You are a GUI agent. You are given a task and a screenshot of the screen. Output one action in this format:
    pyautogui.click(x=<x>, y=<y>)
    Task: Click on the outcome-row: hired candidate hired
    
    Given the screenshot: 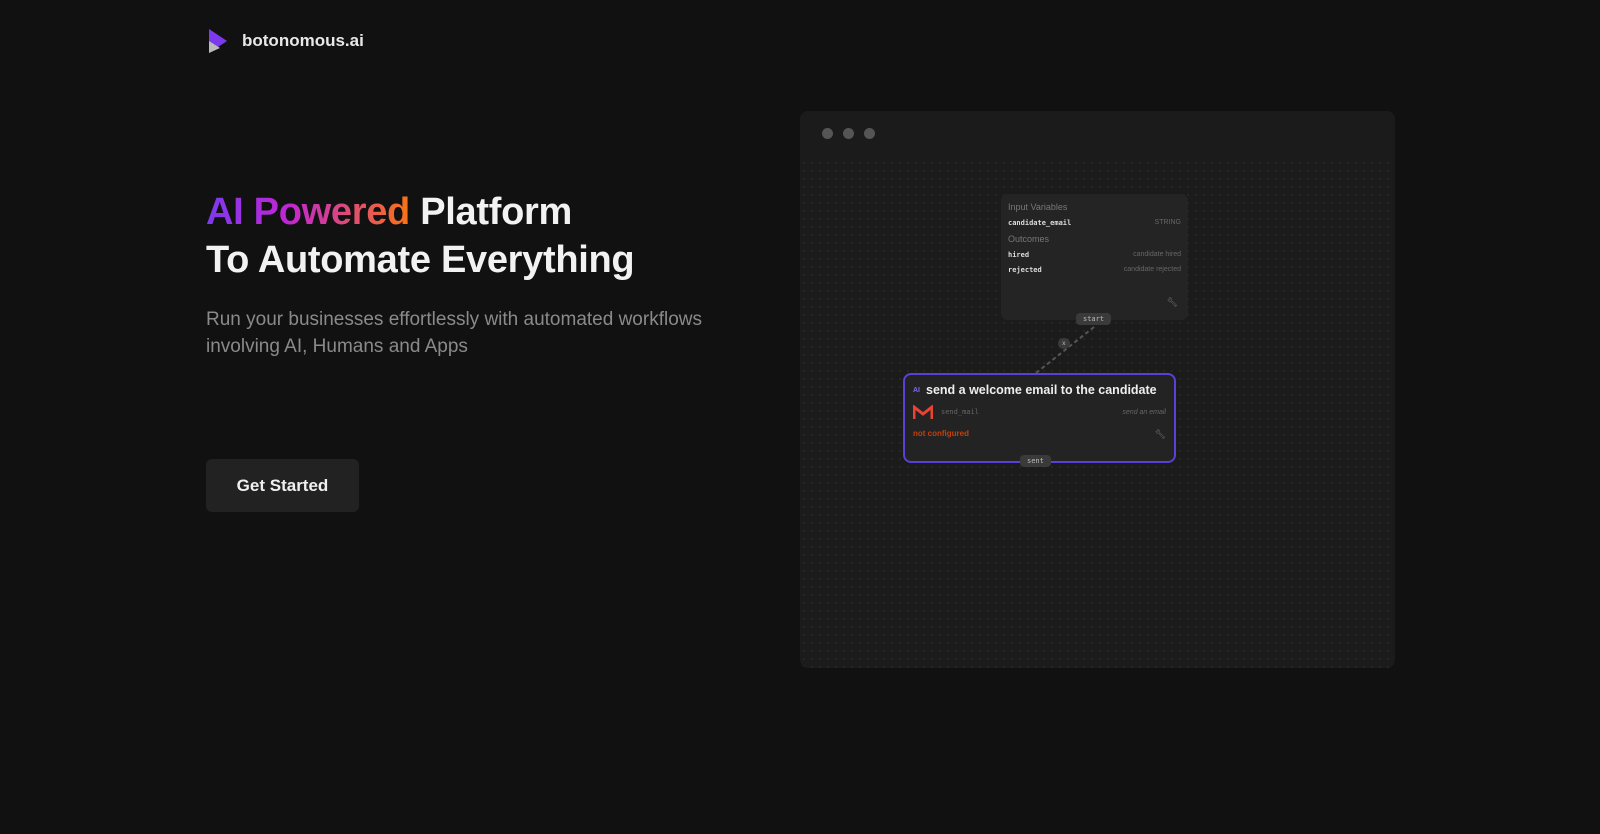 What is the action you would take?
    pyautogui.click(x=1094, y=255)
    